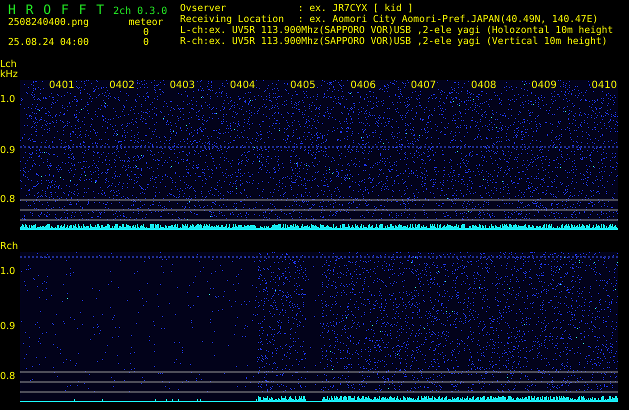 This screenshot has width=629, height=410. I want to click on meteor-label: meteor, so click(146, 23).